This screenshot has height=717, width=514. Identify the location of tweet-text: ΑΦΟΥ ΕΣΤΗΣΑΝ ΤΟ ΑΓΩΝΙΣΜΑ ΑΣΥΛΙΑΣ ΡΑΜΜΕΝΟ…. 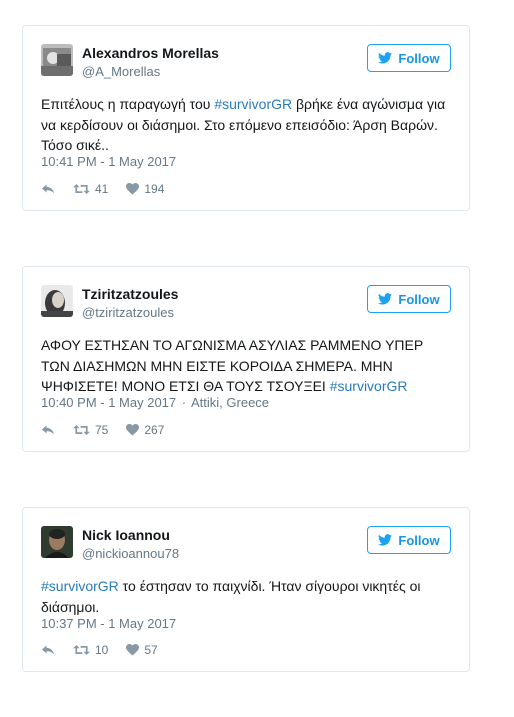
(248, 366).